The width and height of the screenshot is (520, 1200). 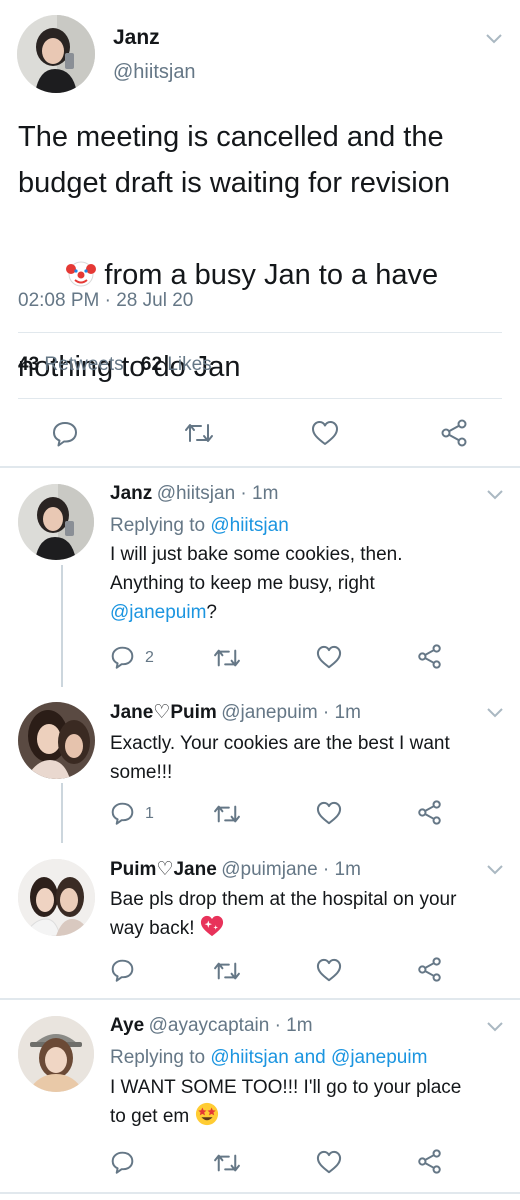 I want to click on author-handle: @hiitsjan, so click(x=154, y=72).